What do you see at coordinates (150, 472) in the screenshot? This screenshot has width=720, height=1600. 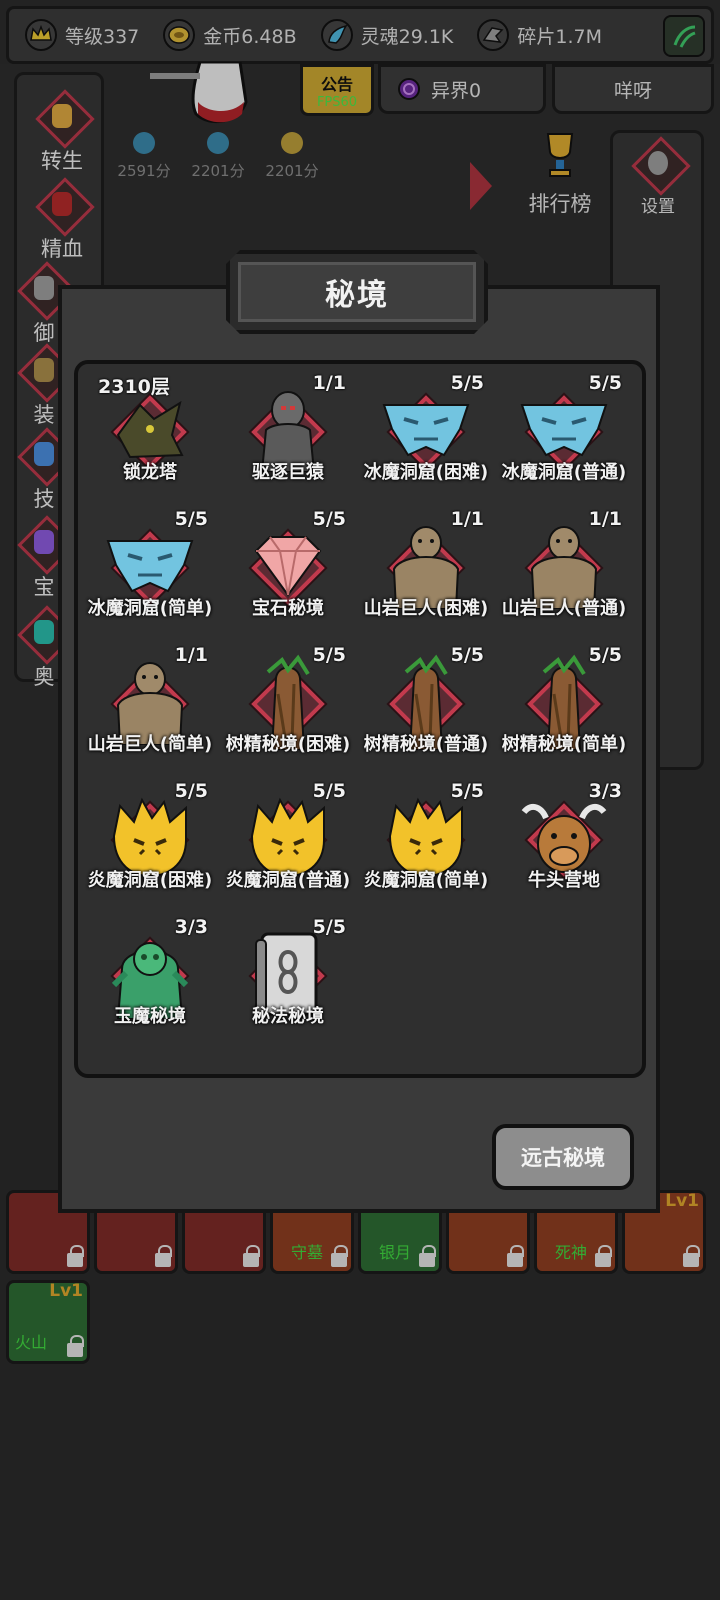 I see `realm-name: 锁龙塔` at bounding box center [150, 472].